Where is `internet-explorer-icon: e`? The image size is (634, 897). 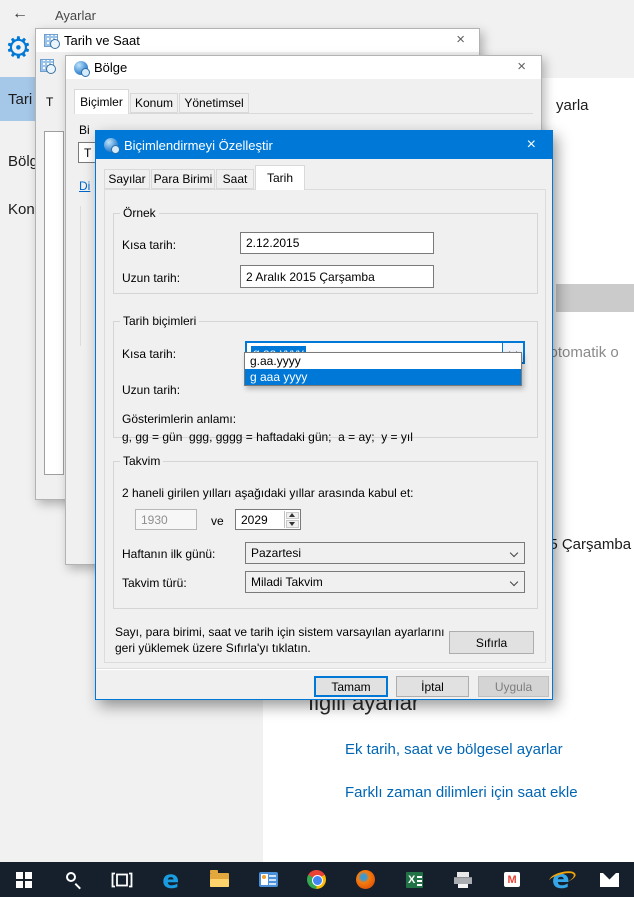
internet-explorer-icon: e is located at coordinates (560, 879).